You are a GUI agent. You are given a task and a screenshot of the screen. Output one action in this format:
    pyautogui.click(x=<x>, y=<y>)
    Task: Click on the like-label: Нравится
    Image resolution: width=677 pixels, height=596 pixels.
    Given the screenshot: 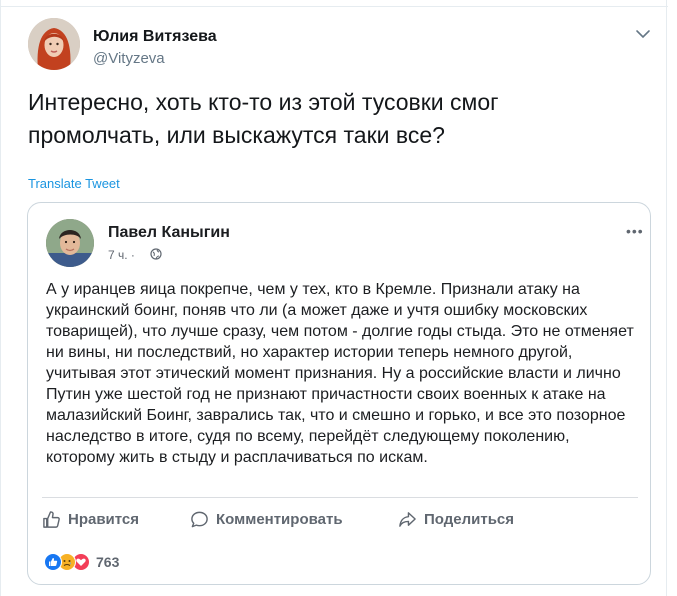 What is the action you would take?
    pyautogui.click(x=104, y=519)
    